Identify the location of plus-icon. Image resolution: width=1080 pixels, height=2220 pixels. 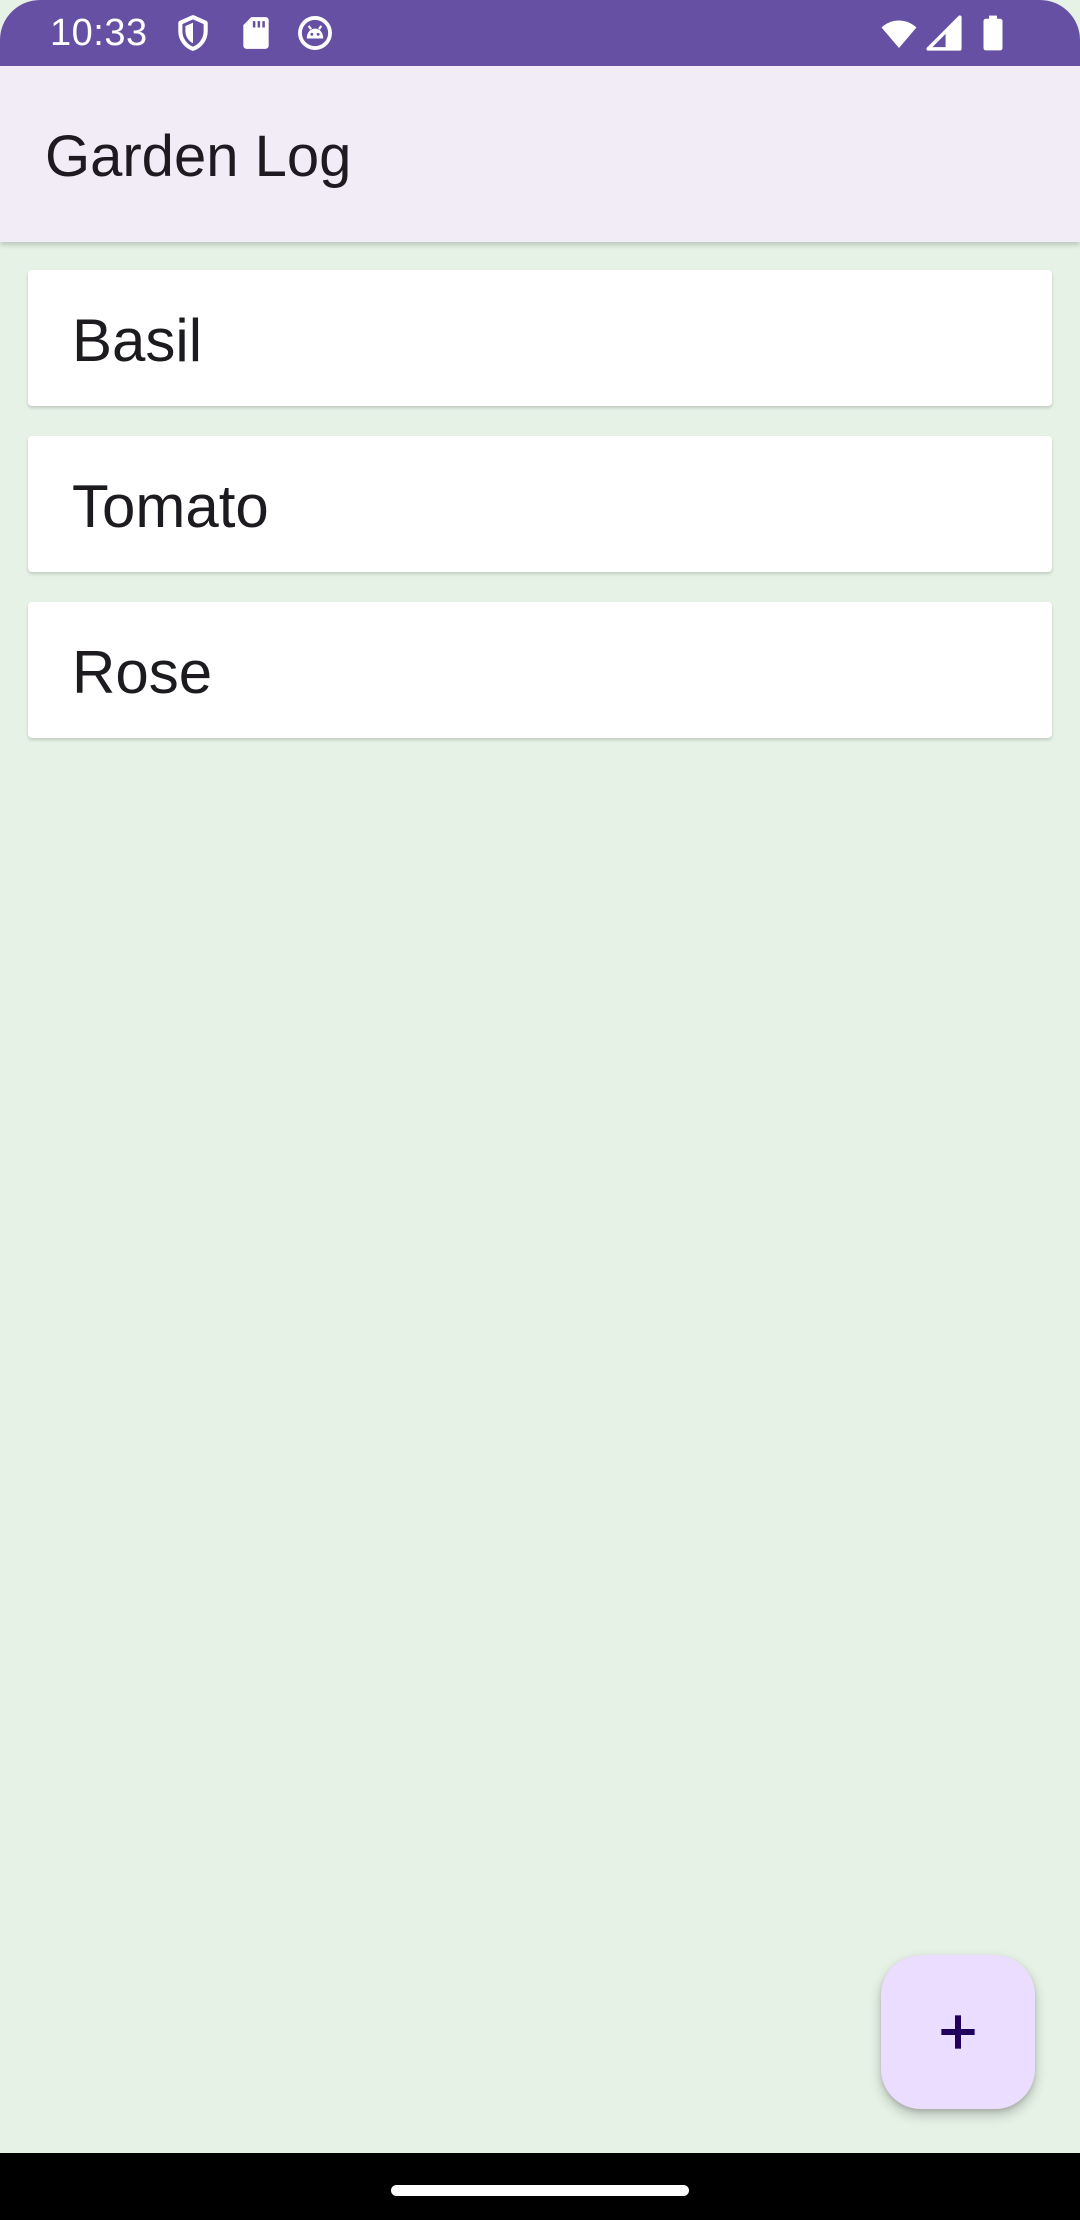
(958, 2032).